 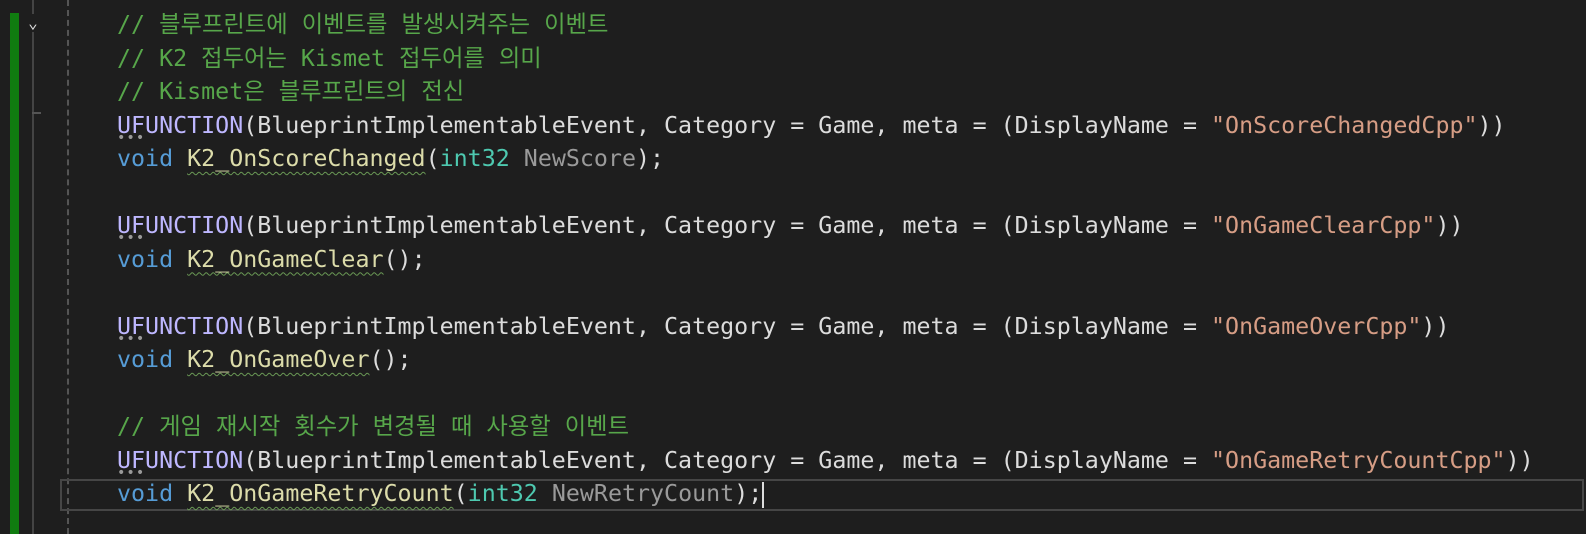 I want to click on token-param: NewRetryCount, so click(x=643, y=493).